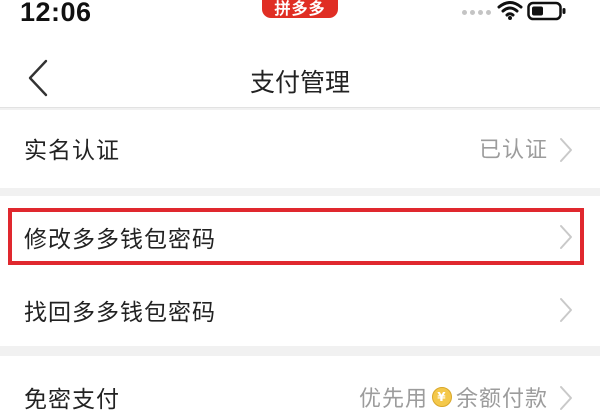 This screenshot has width=600, height=420. I want to click on battery-icon, so click(546, 11).